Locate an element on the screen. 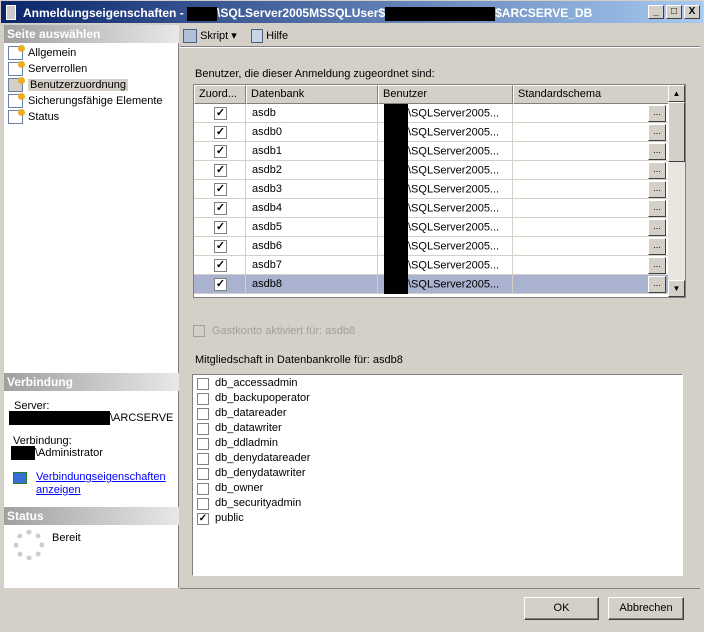 Image resolution: width=704 pixels, height=632 pixels. minimize-button: _ is located at coordinates (656, 12).